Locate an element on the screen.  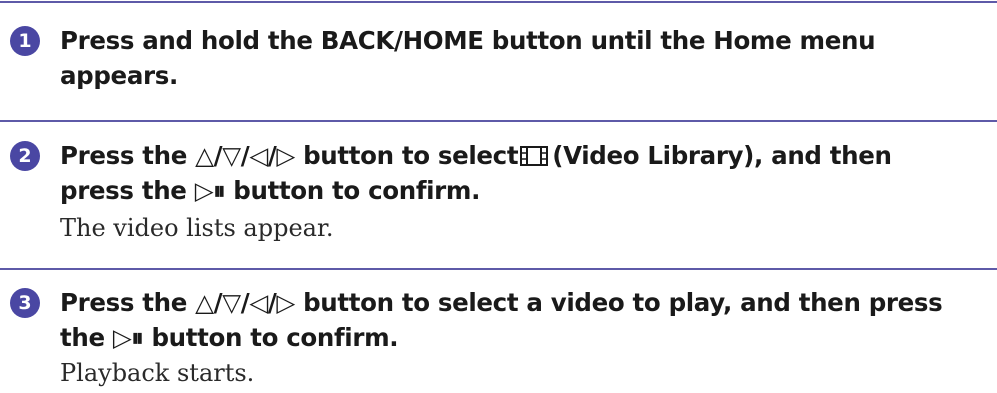
step-instruction-line-2: the ▷⏸ button to confirm. is located at coordinates (229, 337).